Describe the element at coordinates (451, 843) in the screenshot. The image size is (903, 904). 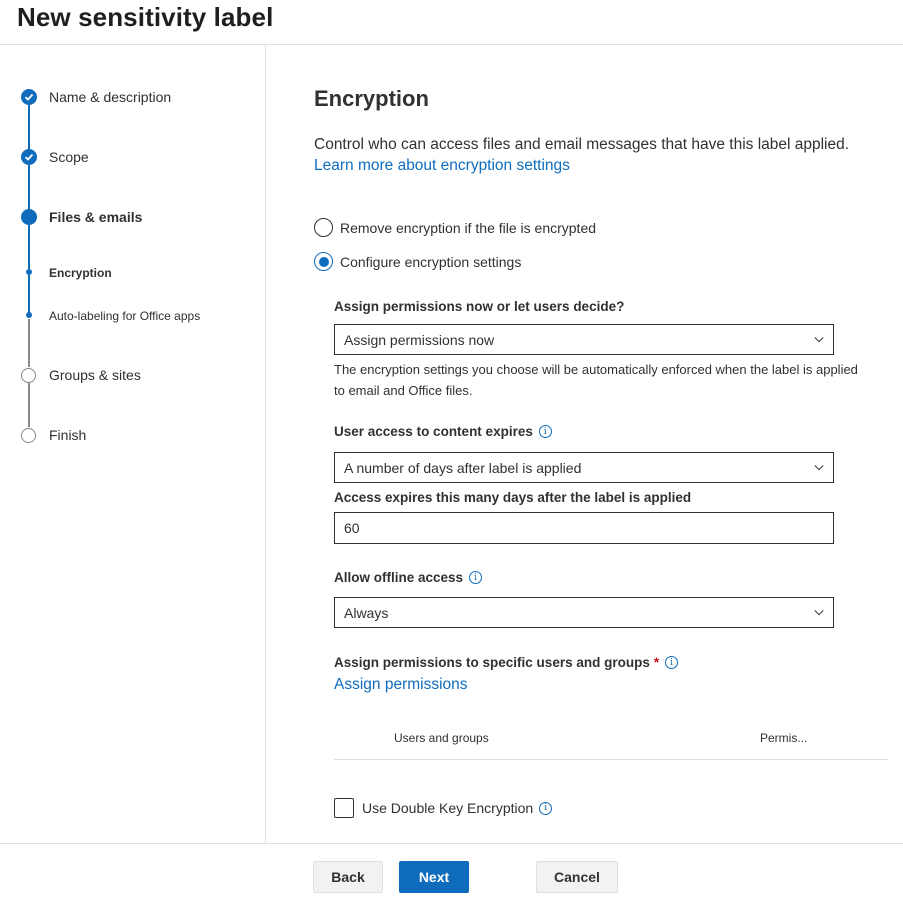
I see `footer-divider` at that location.